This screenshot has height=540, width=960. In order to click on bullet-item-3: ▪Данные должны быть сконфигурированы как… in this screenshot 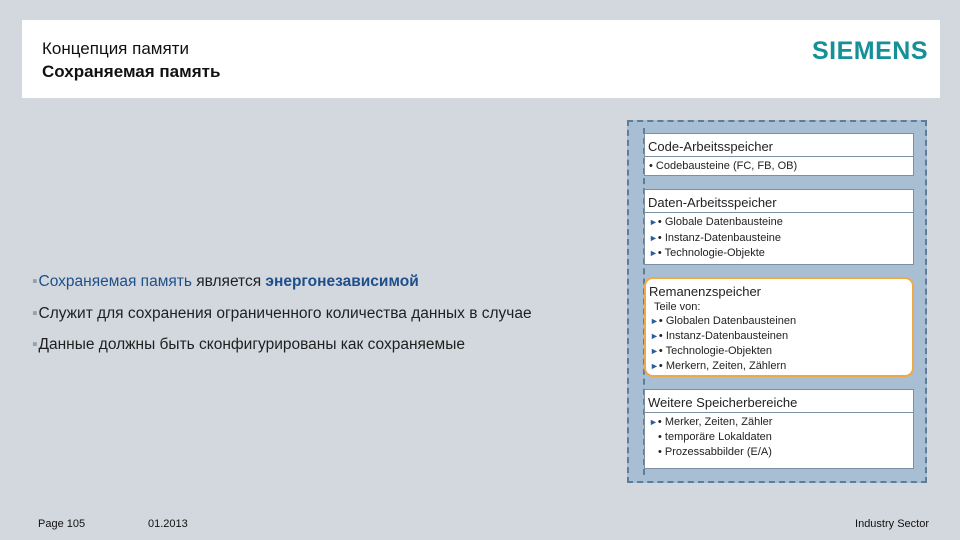, I will do `click(248, 345)`.